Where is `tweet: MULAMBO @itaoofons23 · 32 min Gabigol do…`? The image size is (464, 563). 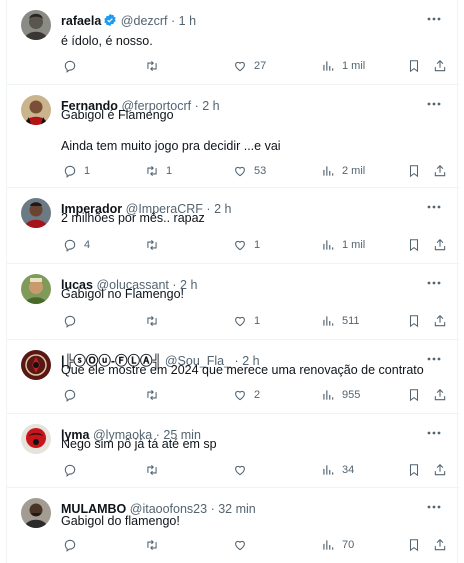 tweet: MULAMBO @itaoofons23 · 32 min Gabigol do… is located at coordinates (233, 525).